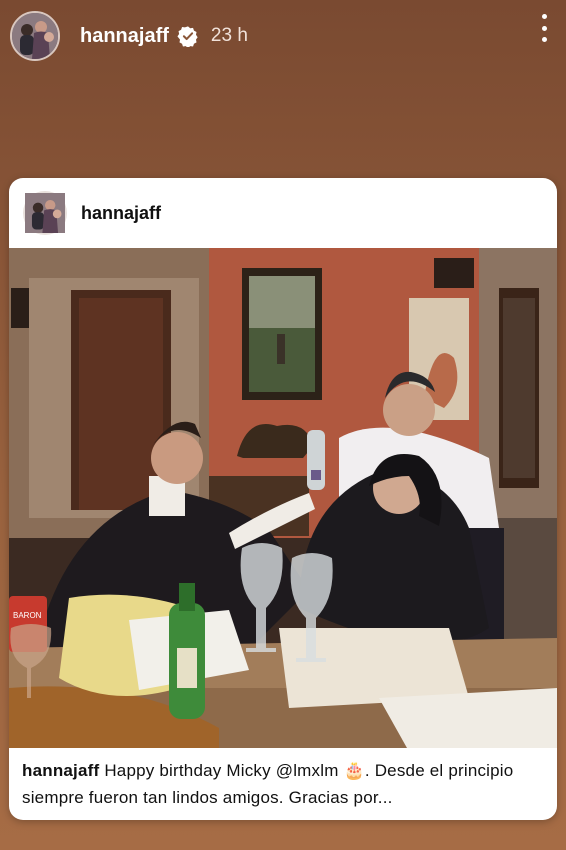  Describe the element at coordinates (60, 770) in the screenshot. I see `caption-username: hannajaff` at that location.